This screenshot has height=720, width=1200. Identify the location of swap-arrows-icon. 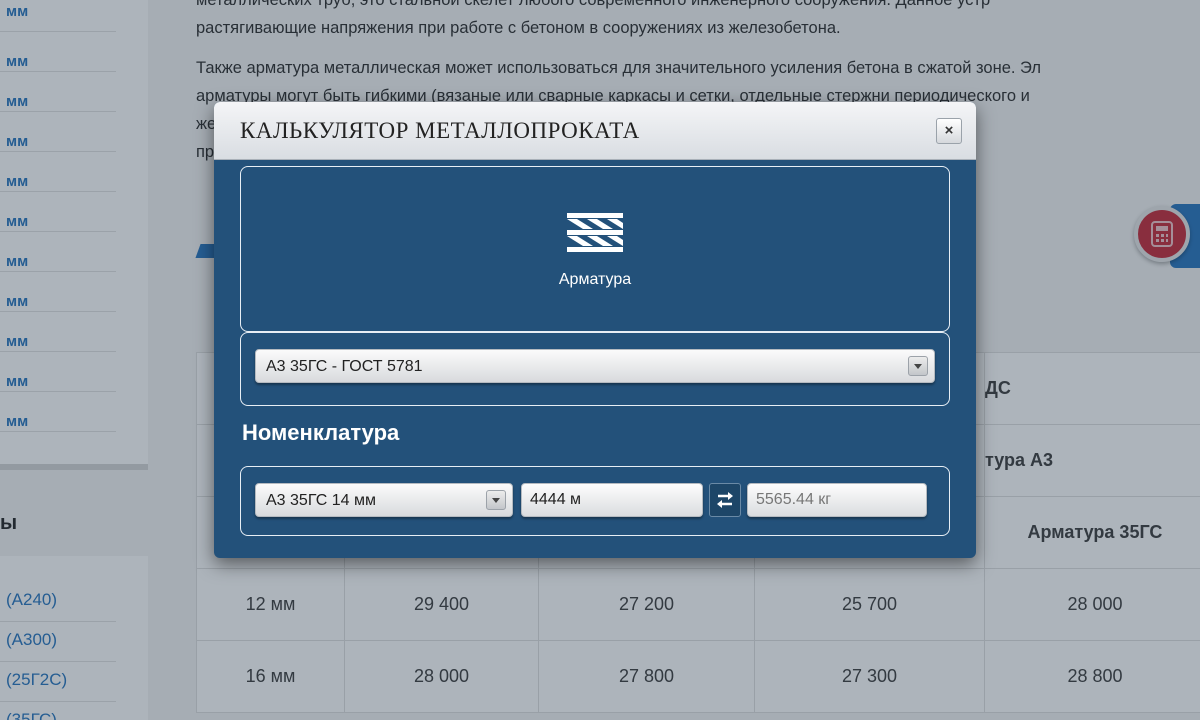
(725, 500).